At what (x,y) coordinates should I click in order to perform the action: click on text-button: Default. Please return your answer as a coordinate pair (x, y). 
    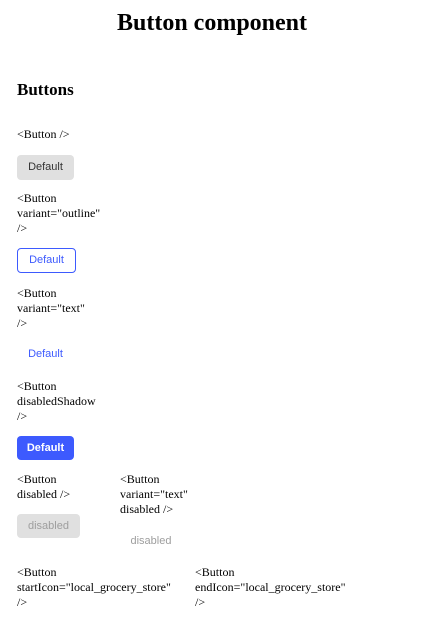
    Looking at the image, I should click on (45, 354).